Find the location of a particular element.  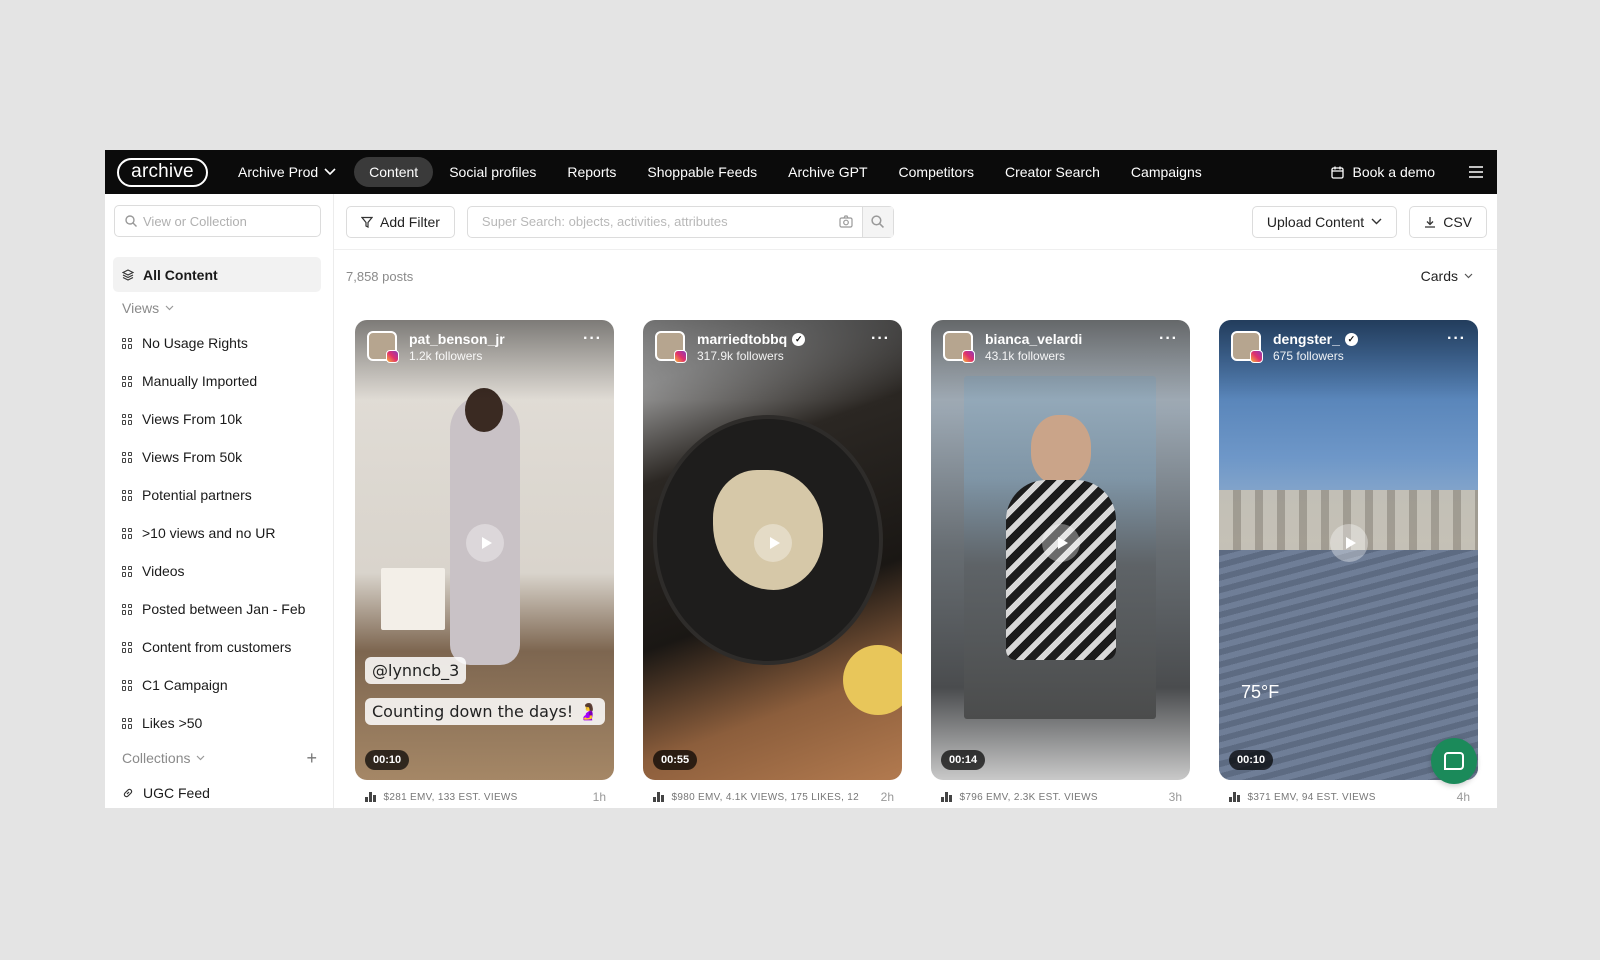

nav-shoppable-feeds: Shoppable Feeds is located at coordinates (702, 172).